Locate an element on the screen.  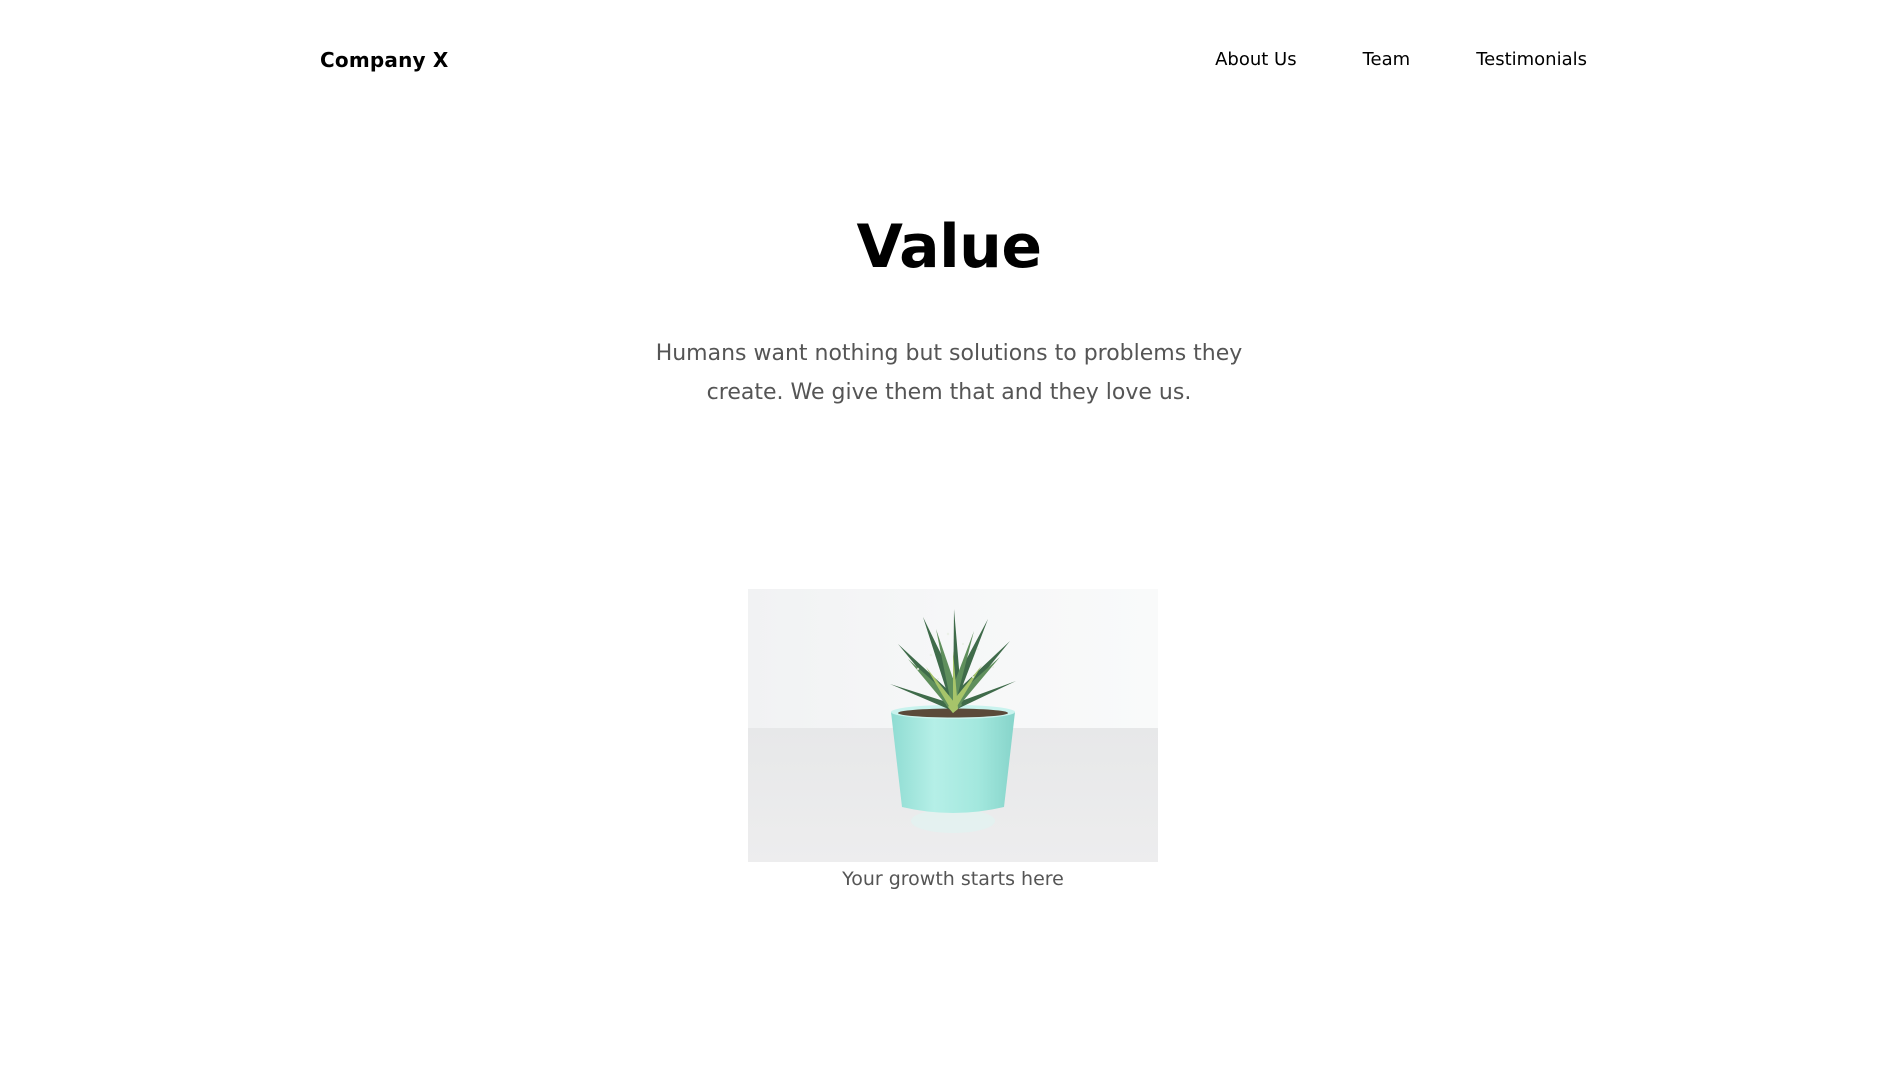
site-header: Company X About Us Team Testimonials is located at coordinates (949, 62).